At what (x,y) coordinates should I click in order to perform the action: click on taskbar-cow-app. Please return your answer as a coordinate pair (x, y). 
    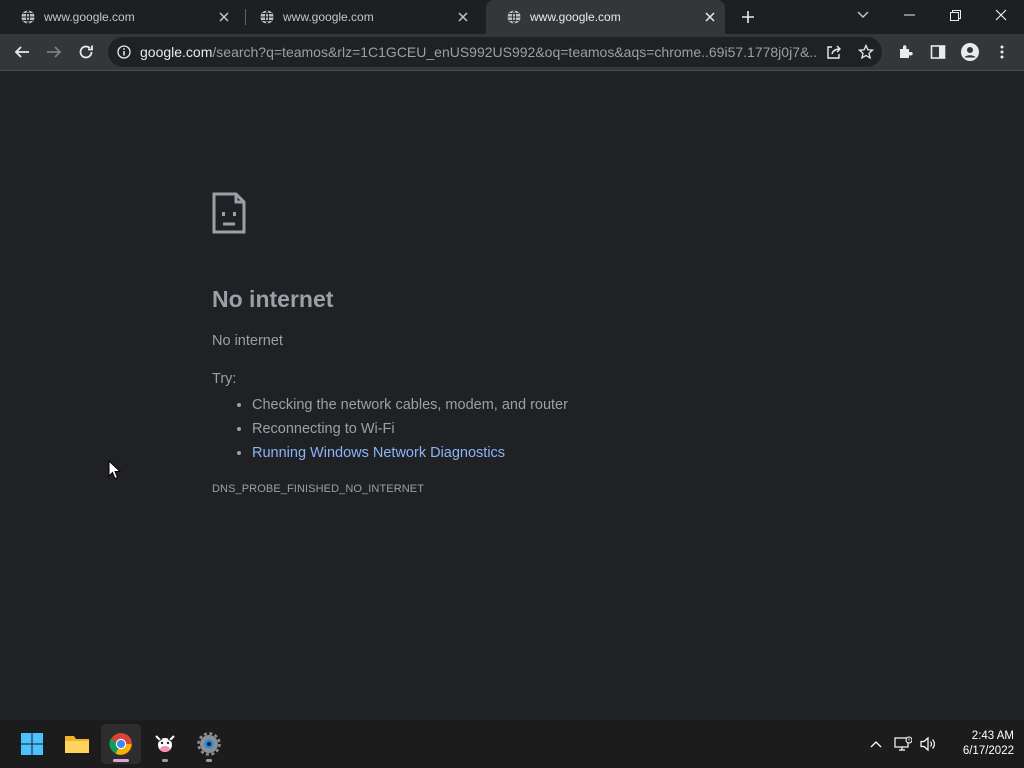
    Looking at the image, I should click on (165, 744).